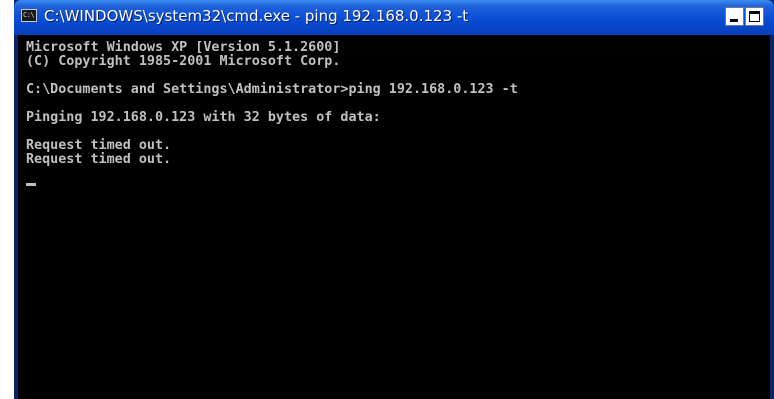  I want to click on console-line-copyright: (C) Copyright 1985-2001 Microsoft Corp., so click(183, 61).